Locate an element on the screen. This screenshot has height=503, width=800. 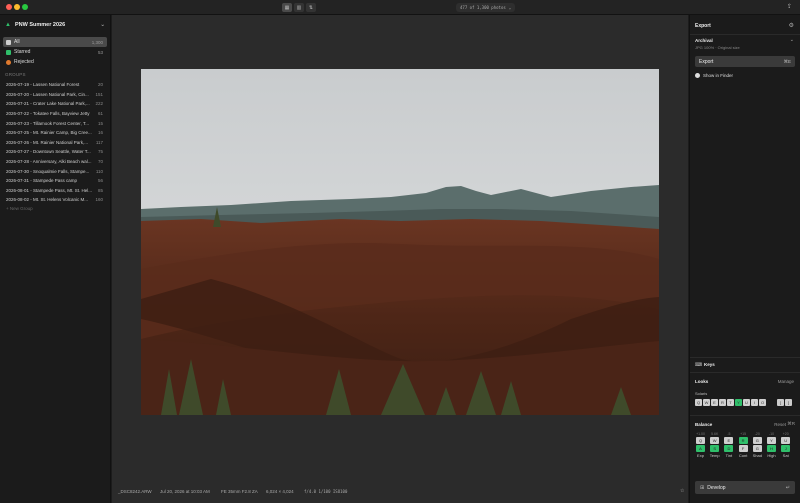
decrease-key: D is located at coordinates (729, 448).